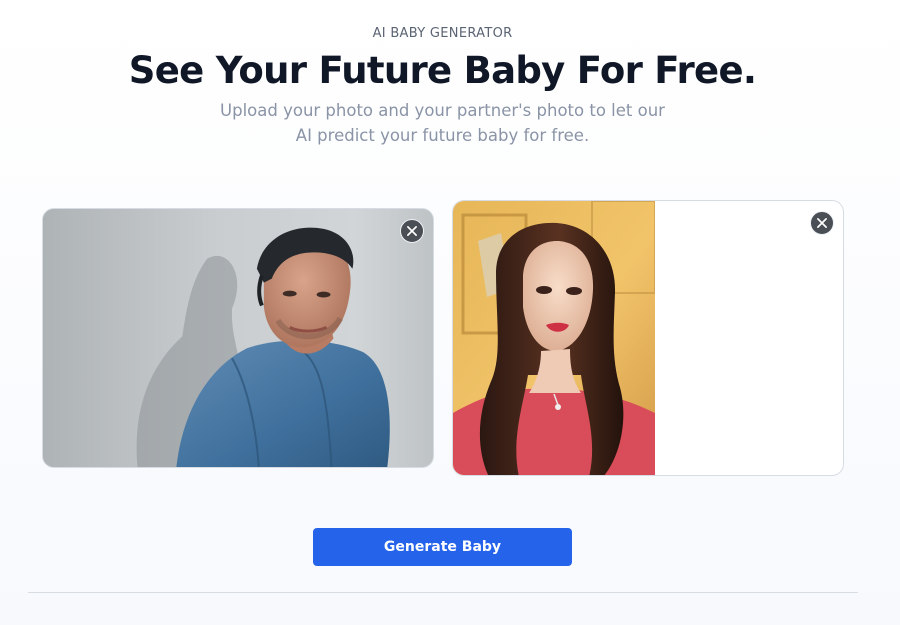 The height and width of the screenshot is (625, 900). What do you see at coordinates (442, 70) in the screenshot?
I see `page-title: See Your Future Baby For Free.` at bounding box center [442, 70].